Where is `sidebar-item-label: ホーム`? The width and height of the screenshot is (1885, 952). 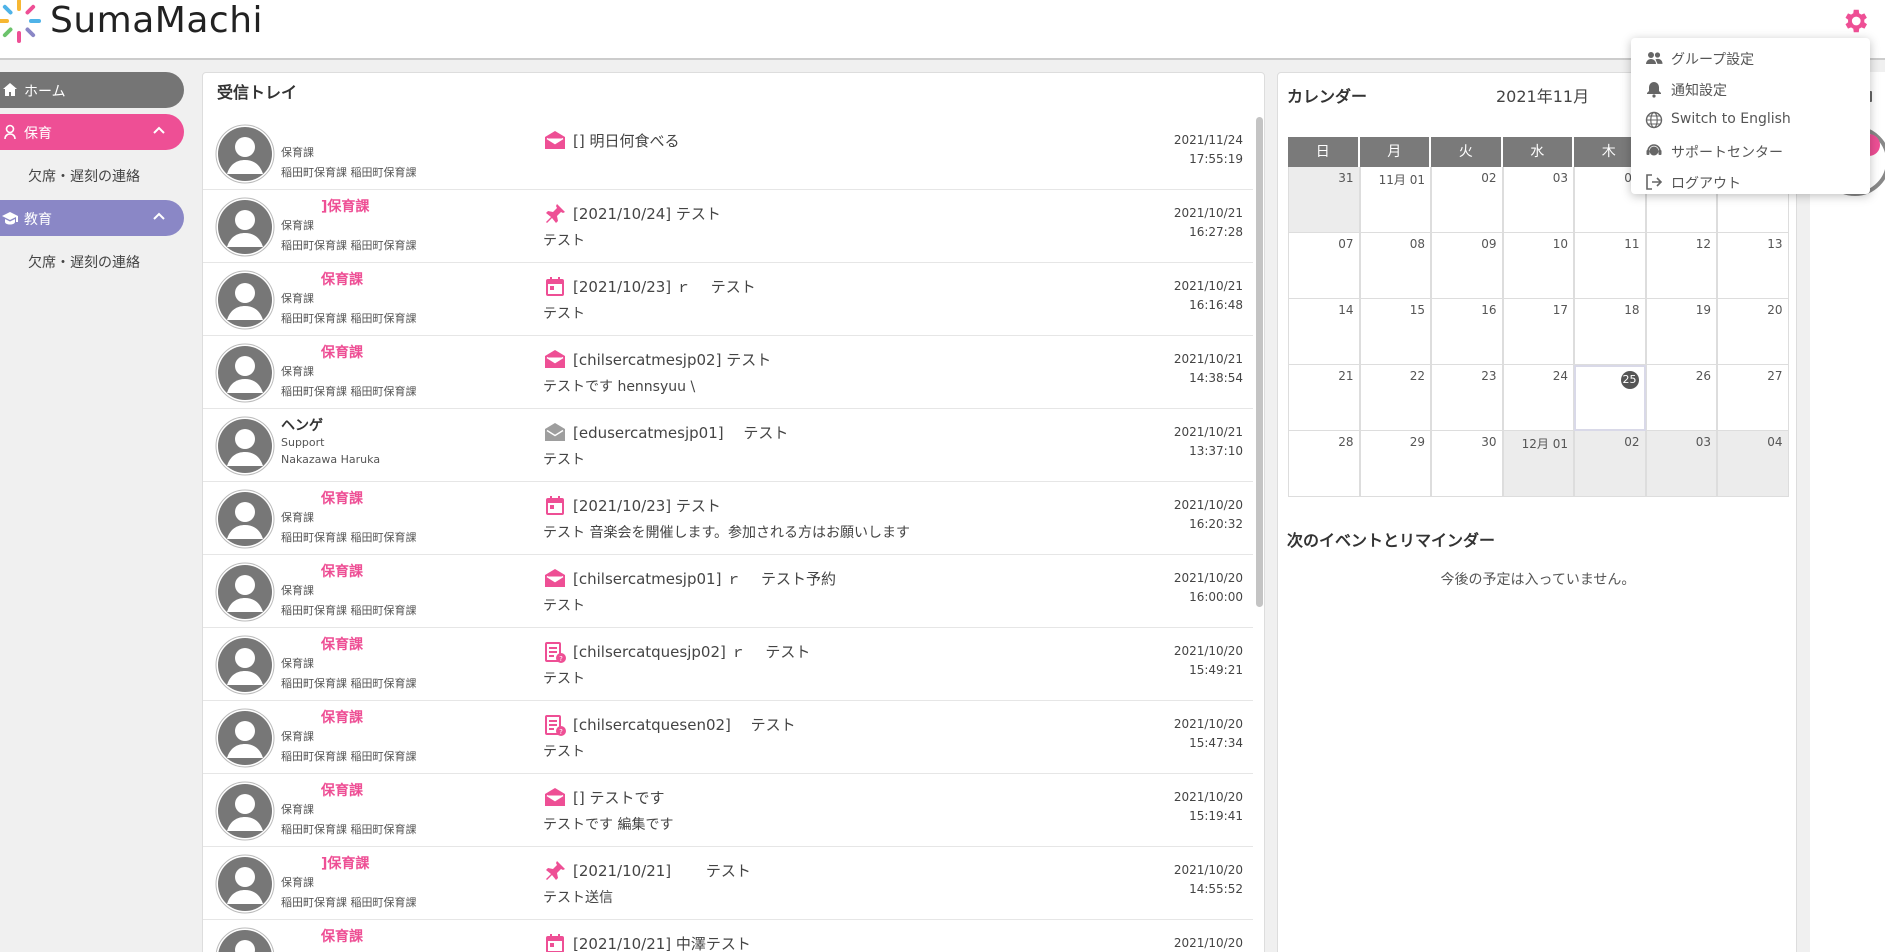
sidebar-item-label: ホーム is located at coordinates (45, 92).